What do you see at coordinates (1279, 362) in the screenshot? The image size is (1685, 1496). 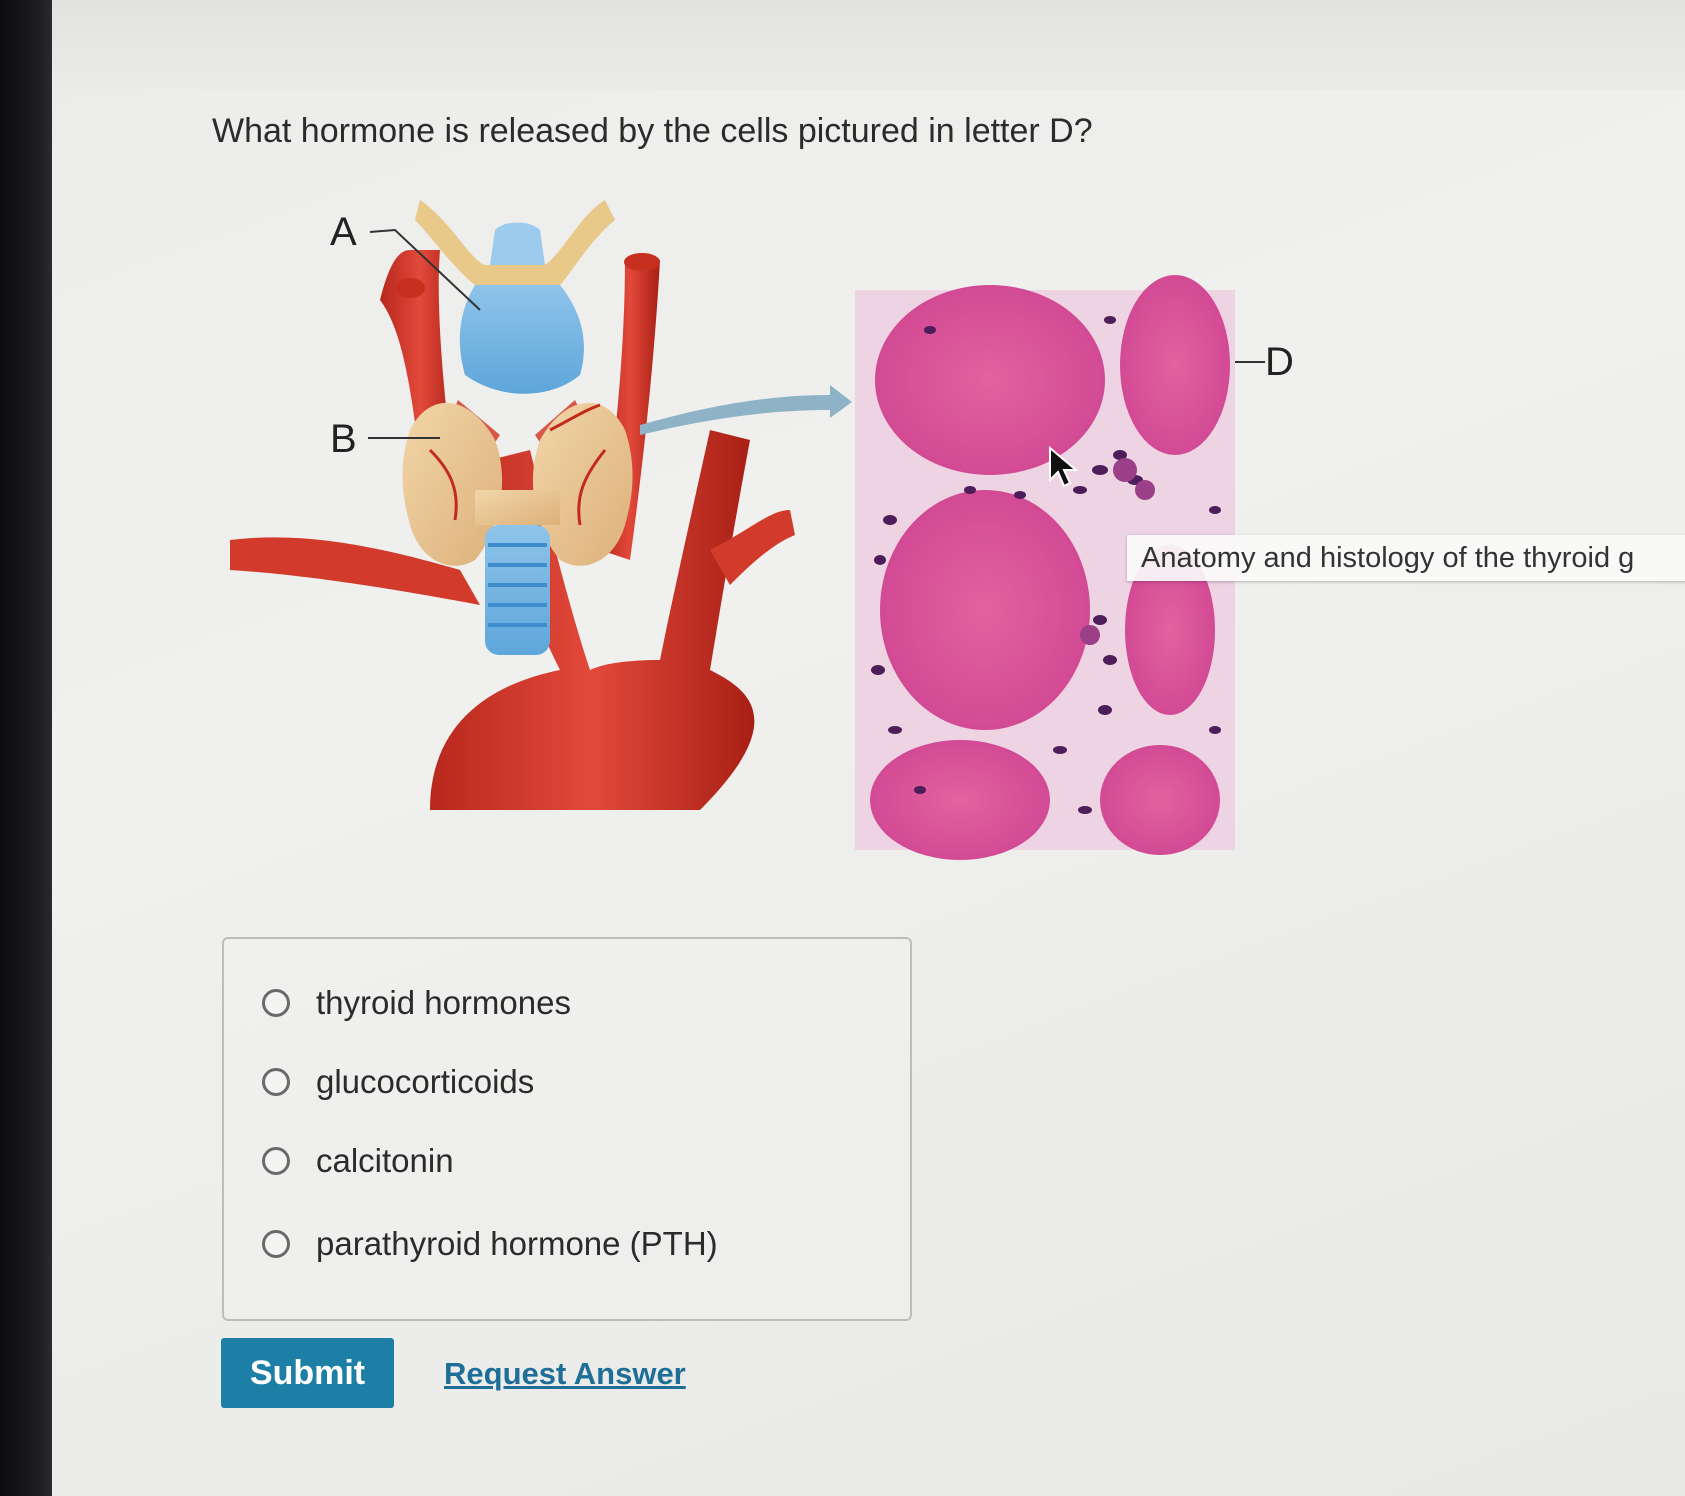 I see `label-d: D` at bounding box center [1279, 362].